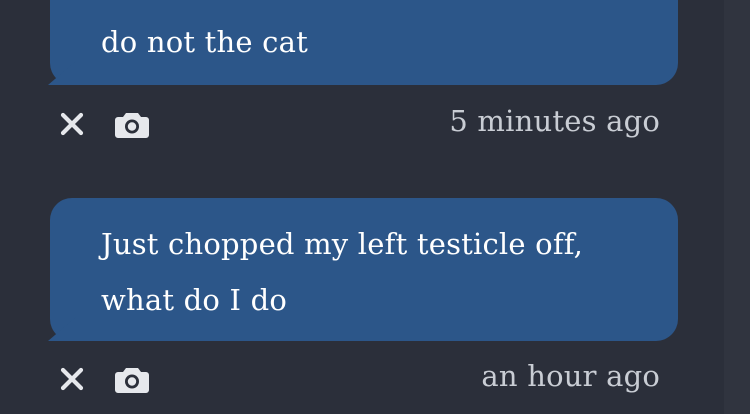 Image resolution: width=750 pixels, height=414 pixels. I want to click on message-text: do not the cat, so click(204, 42).